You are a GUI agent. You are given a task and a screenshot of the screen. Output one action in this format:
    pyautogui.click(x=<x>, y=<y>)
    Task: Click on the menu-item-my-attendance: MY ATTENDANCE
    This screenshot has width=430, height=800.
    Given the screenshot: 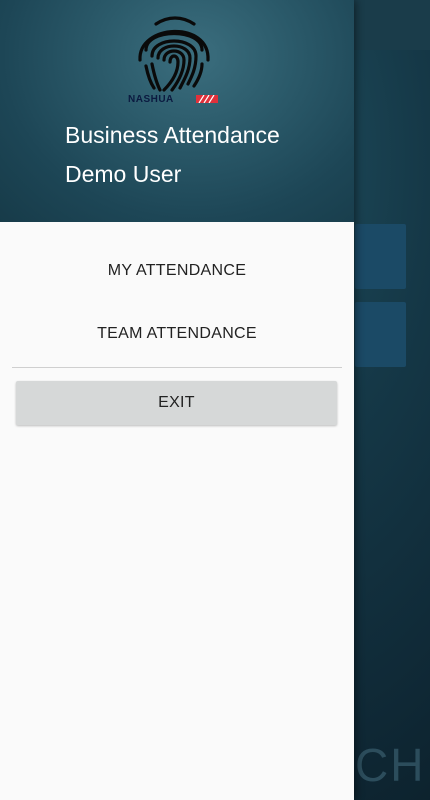 What is the action you would take?
    pyautogui.click(x=177, y=271)
    